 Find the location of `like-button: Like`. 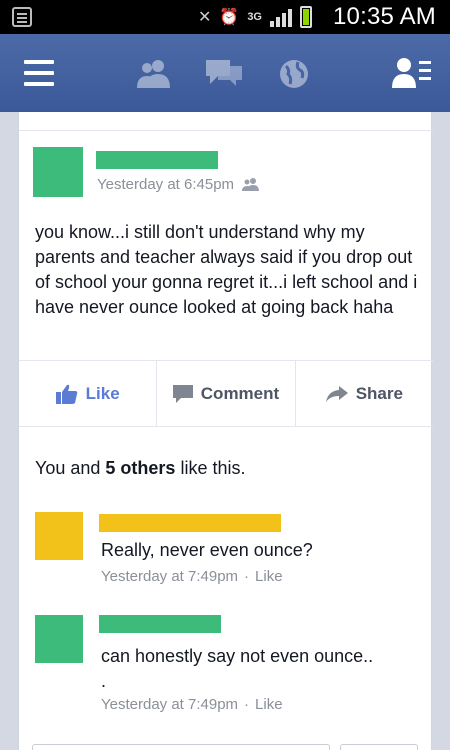

like-button: Like is located at coordinates (88, 393).